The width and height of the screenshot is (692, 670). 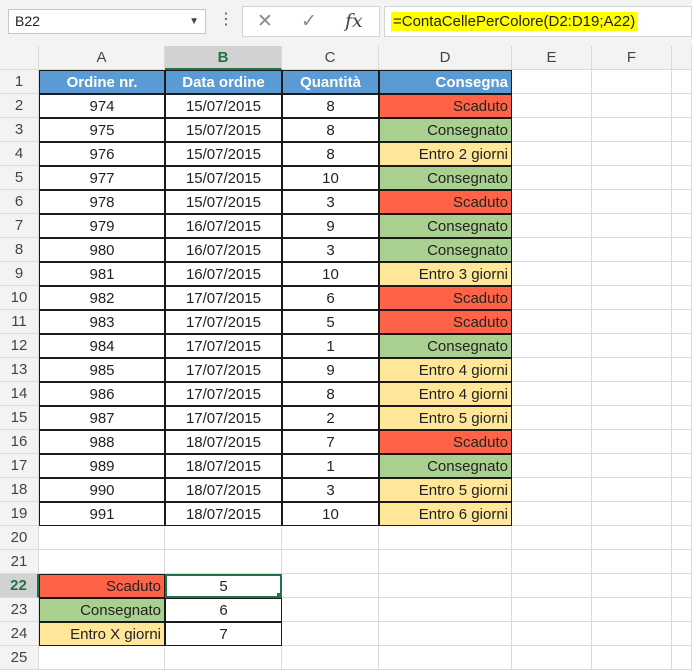 What do you see at coordinates (19, 298) in the screenshot?
I see `row-header: 10` at bounding box center [19, 298].